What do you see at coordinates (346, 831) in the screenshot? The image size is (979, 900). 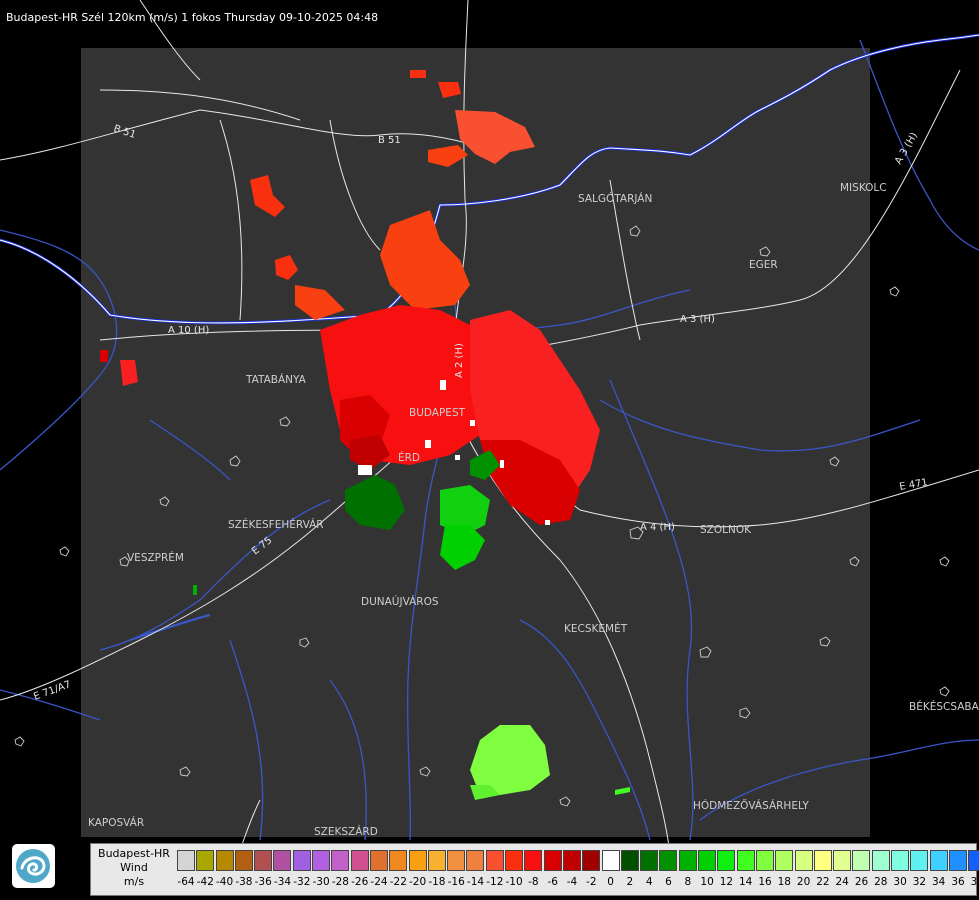 I see `city-label-szekszard: SZEKSZÁRD` at bounding box center [346, 831].